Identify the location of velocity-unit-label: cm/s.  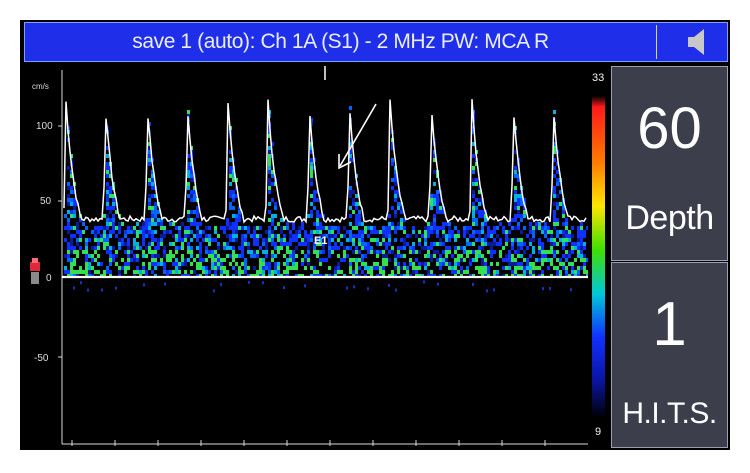
(40, 86).